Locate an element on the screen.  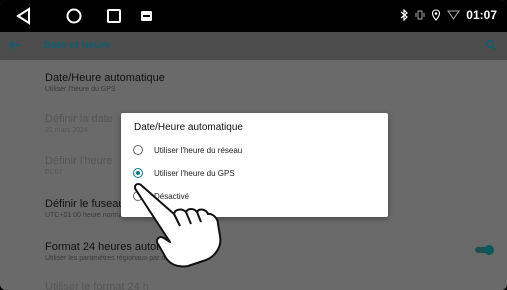
setting-title: Définir l'heure is located at coordinates (79, 161).